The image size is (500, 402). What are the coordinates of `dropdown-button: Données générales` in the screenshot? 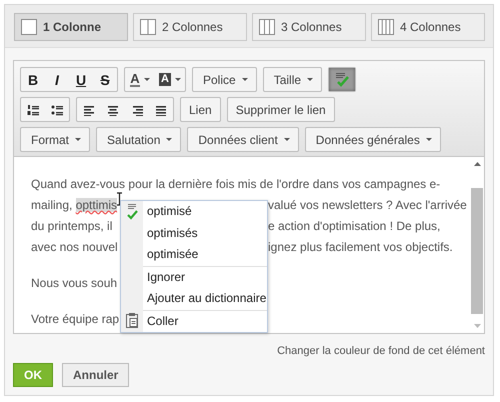 It's located at (373, 139).